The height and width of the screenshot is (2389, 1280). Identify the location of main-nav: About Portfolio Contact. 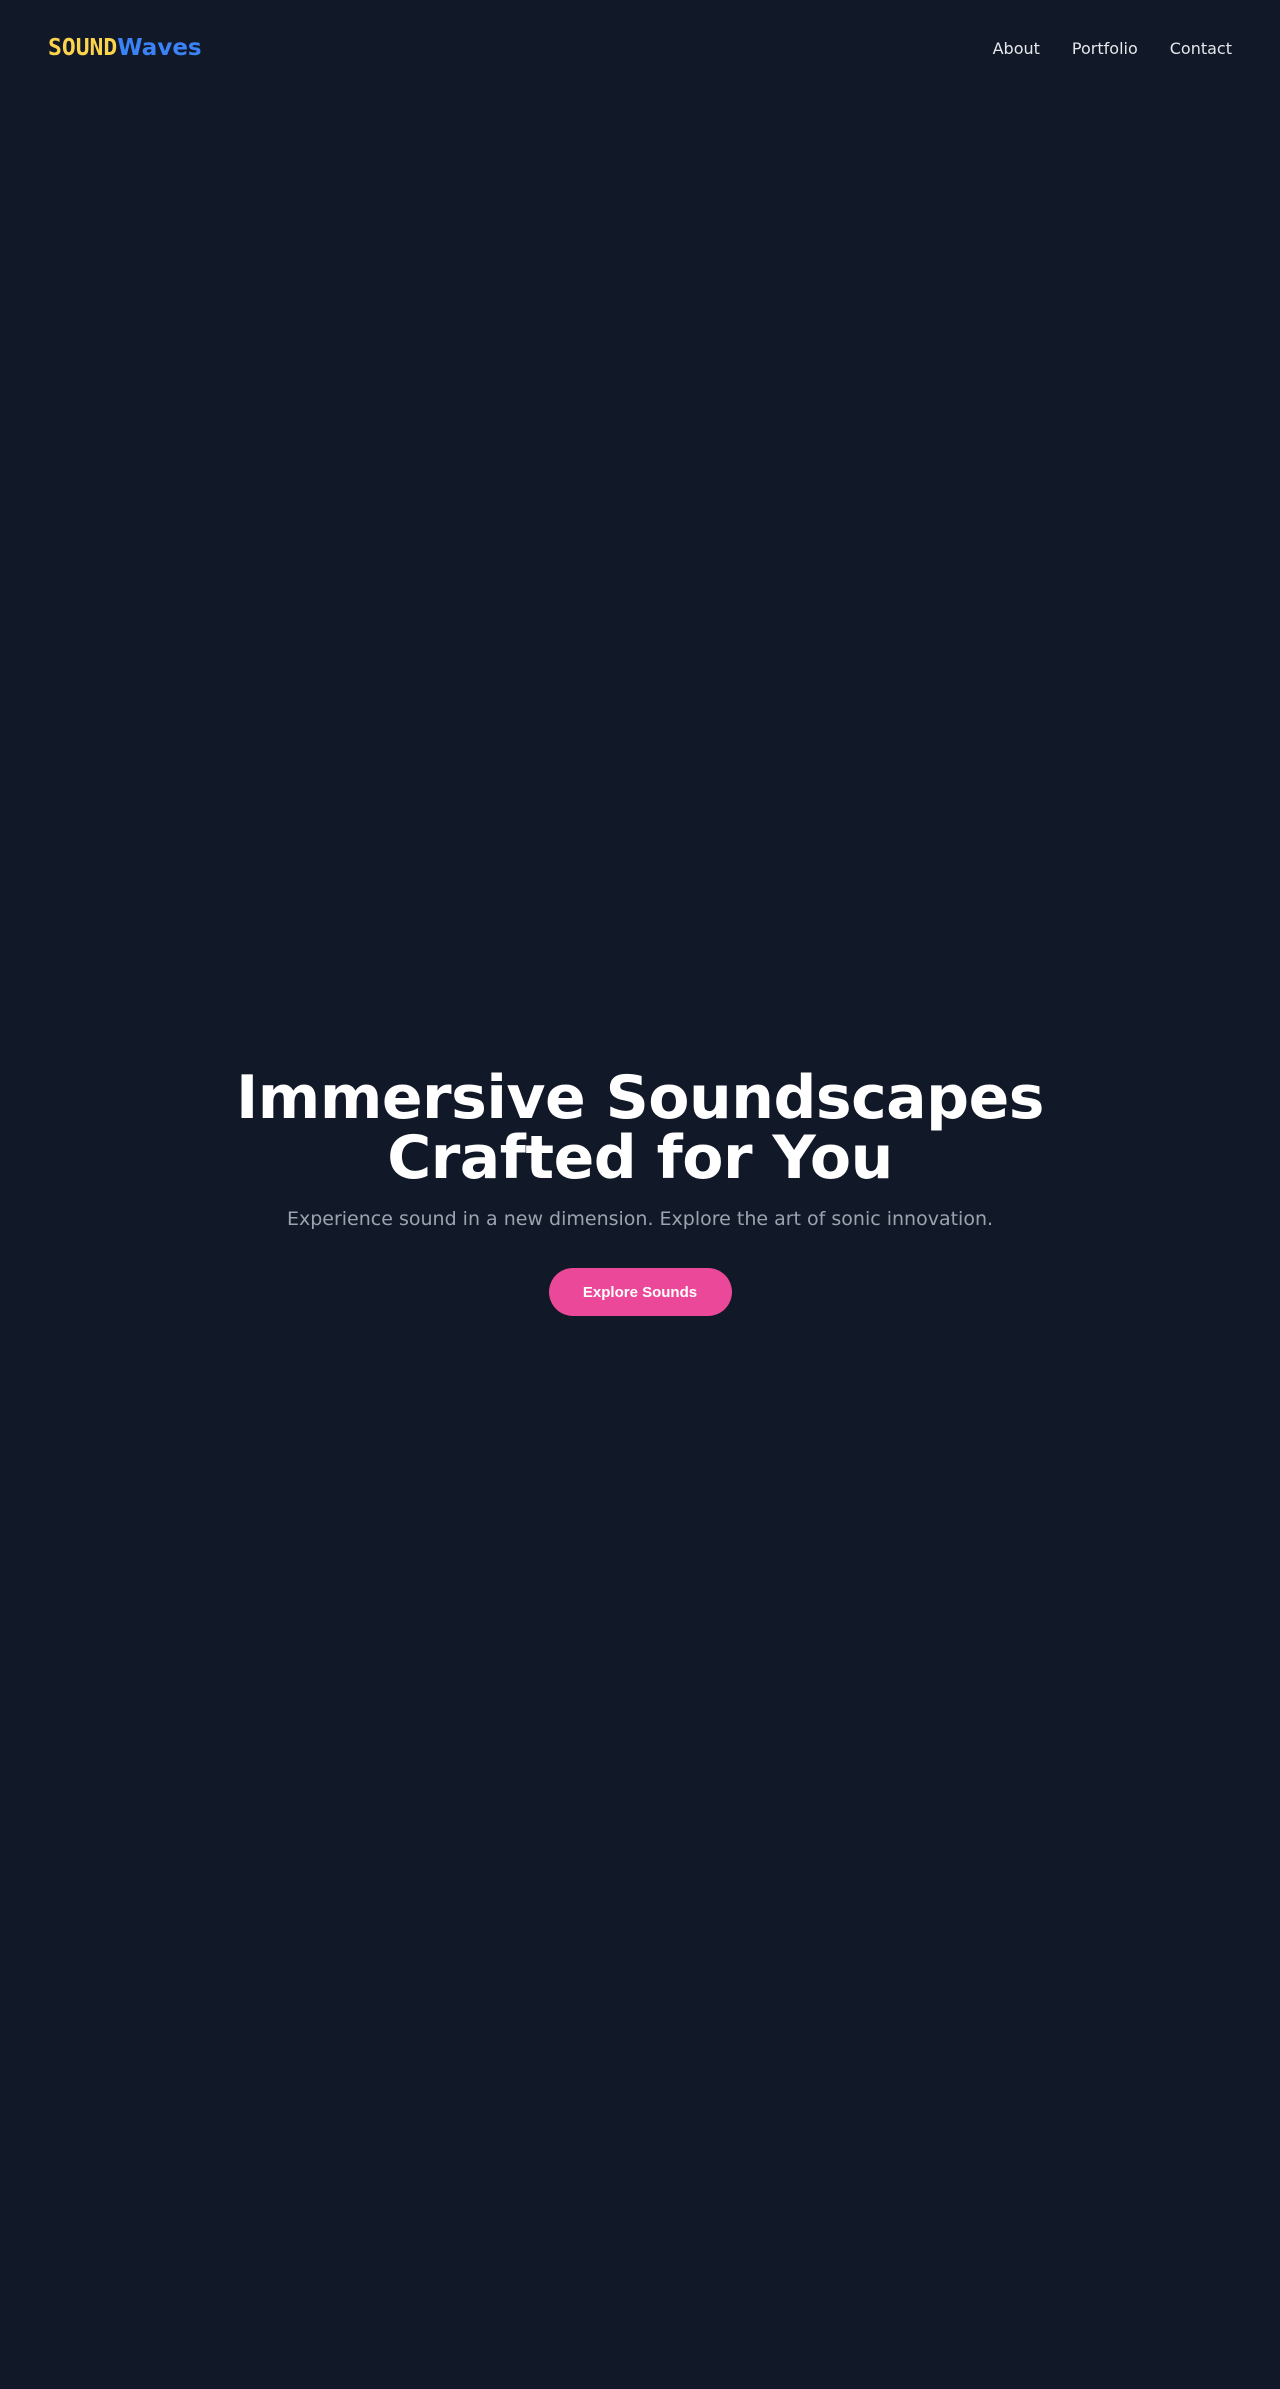
(1112, 48).